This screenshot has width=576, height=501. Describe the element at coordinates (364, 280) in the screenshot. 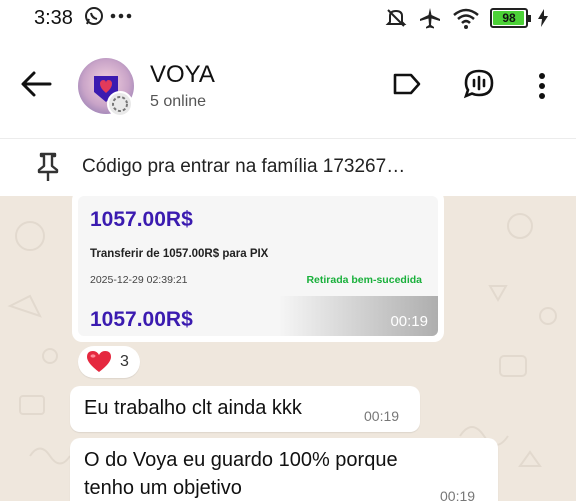

I see `receipt-status: Retirada bem-sucedida` at that location.